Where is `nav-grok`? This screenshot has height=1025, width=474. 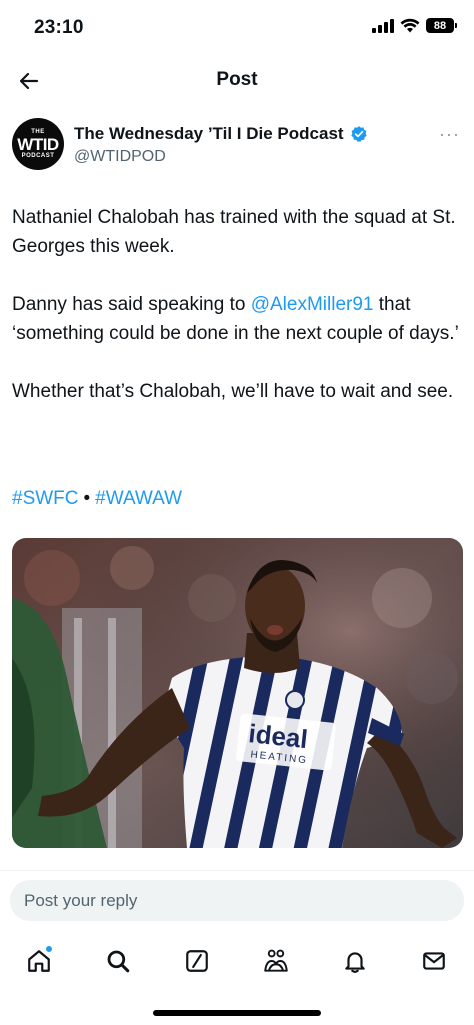
nav-grok is located at coordinates (197, 961).